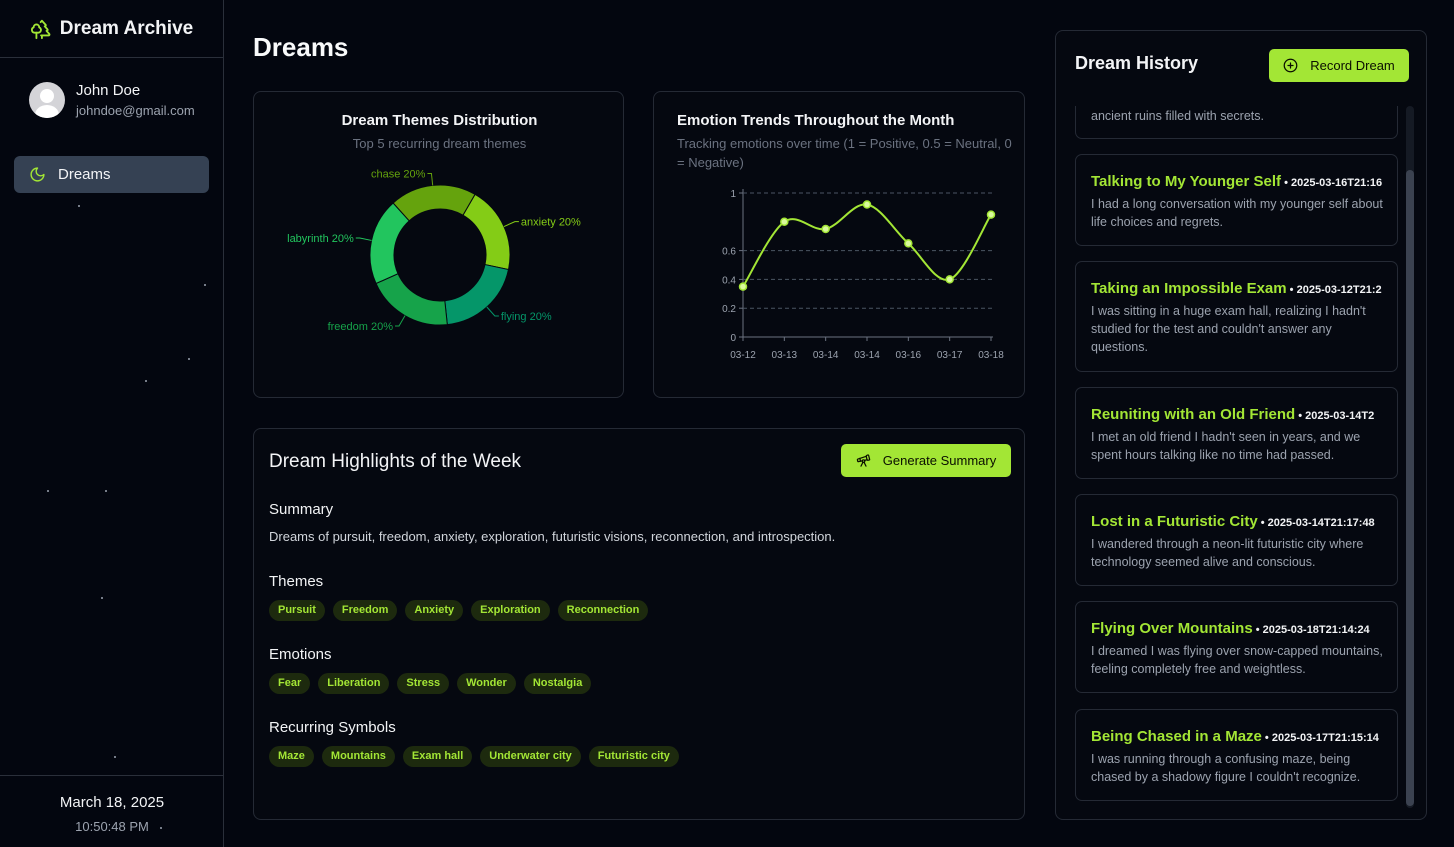  What do you see at coordinates (434, 610) in the screenshot?
I see `theme-tag: Anxiety` at bounding box center [434, 610].